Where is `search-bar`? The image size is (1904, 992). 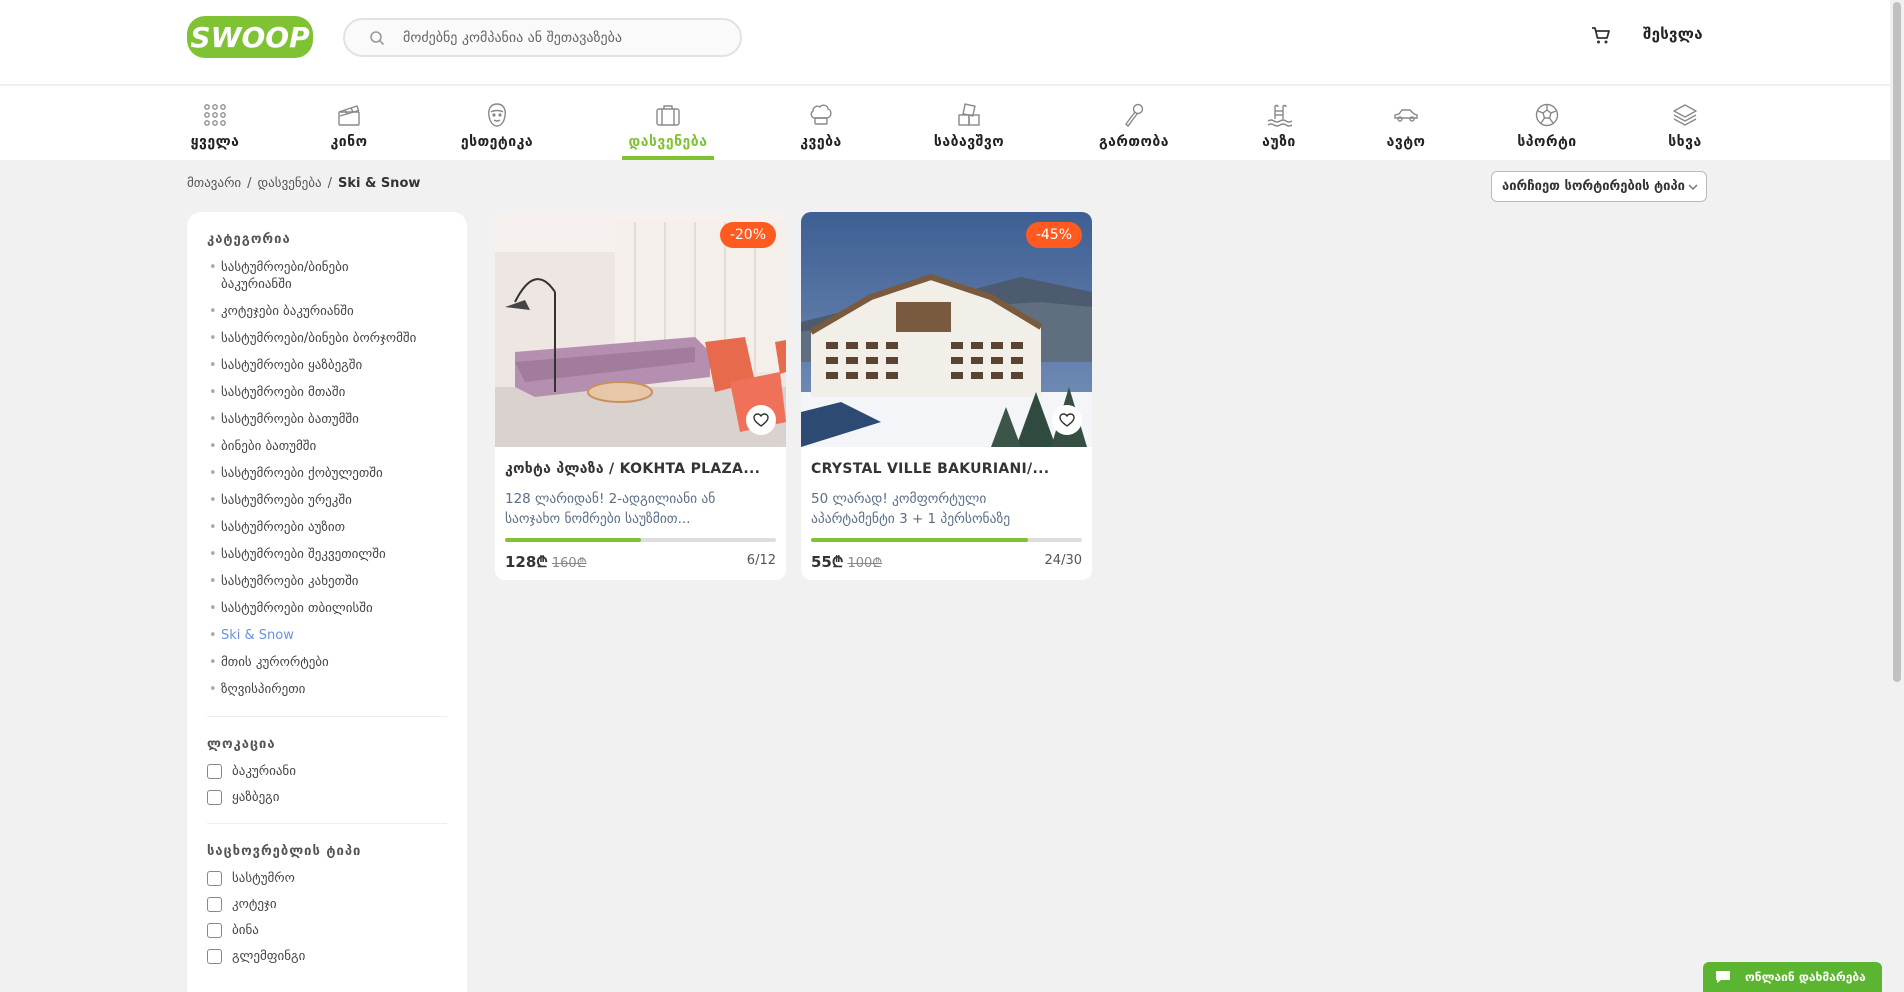
search-bar is located at coordinates (542, 37).